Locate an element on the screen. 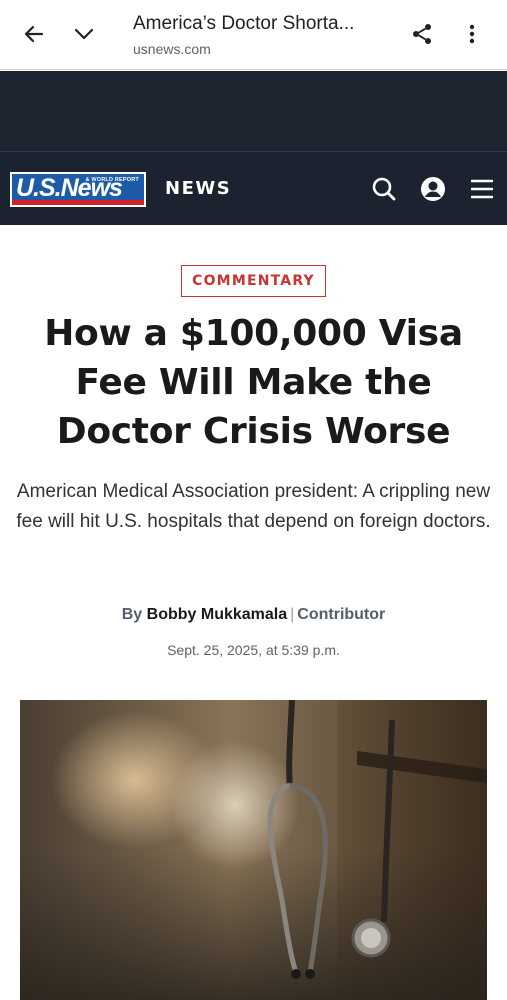 The image size is (507, 1000). page-url: usnews.com is located at coordinates (172, 49).